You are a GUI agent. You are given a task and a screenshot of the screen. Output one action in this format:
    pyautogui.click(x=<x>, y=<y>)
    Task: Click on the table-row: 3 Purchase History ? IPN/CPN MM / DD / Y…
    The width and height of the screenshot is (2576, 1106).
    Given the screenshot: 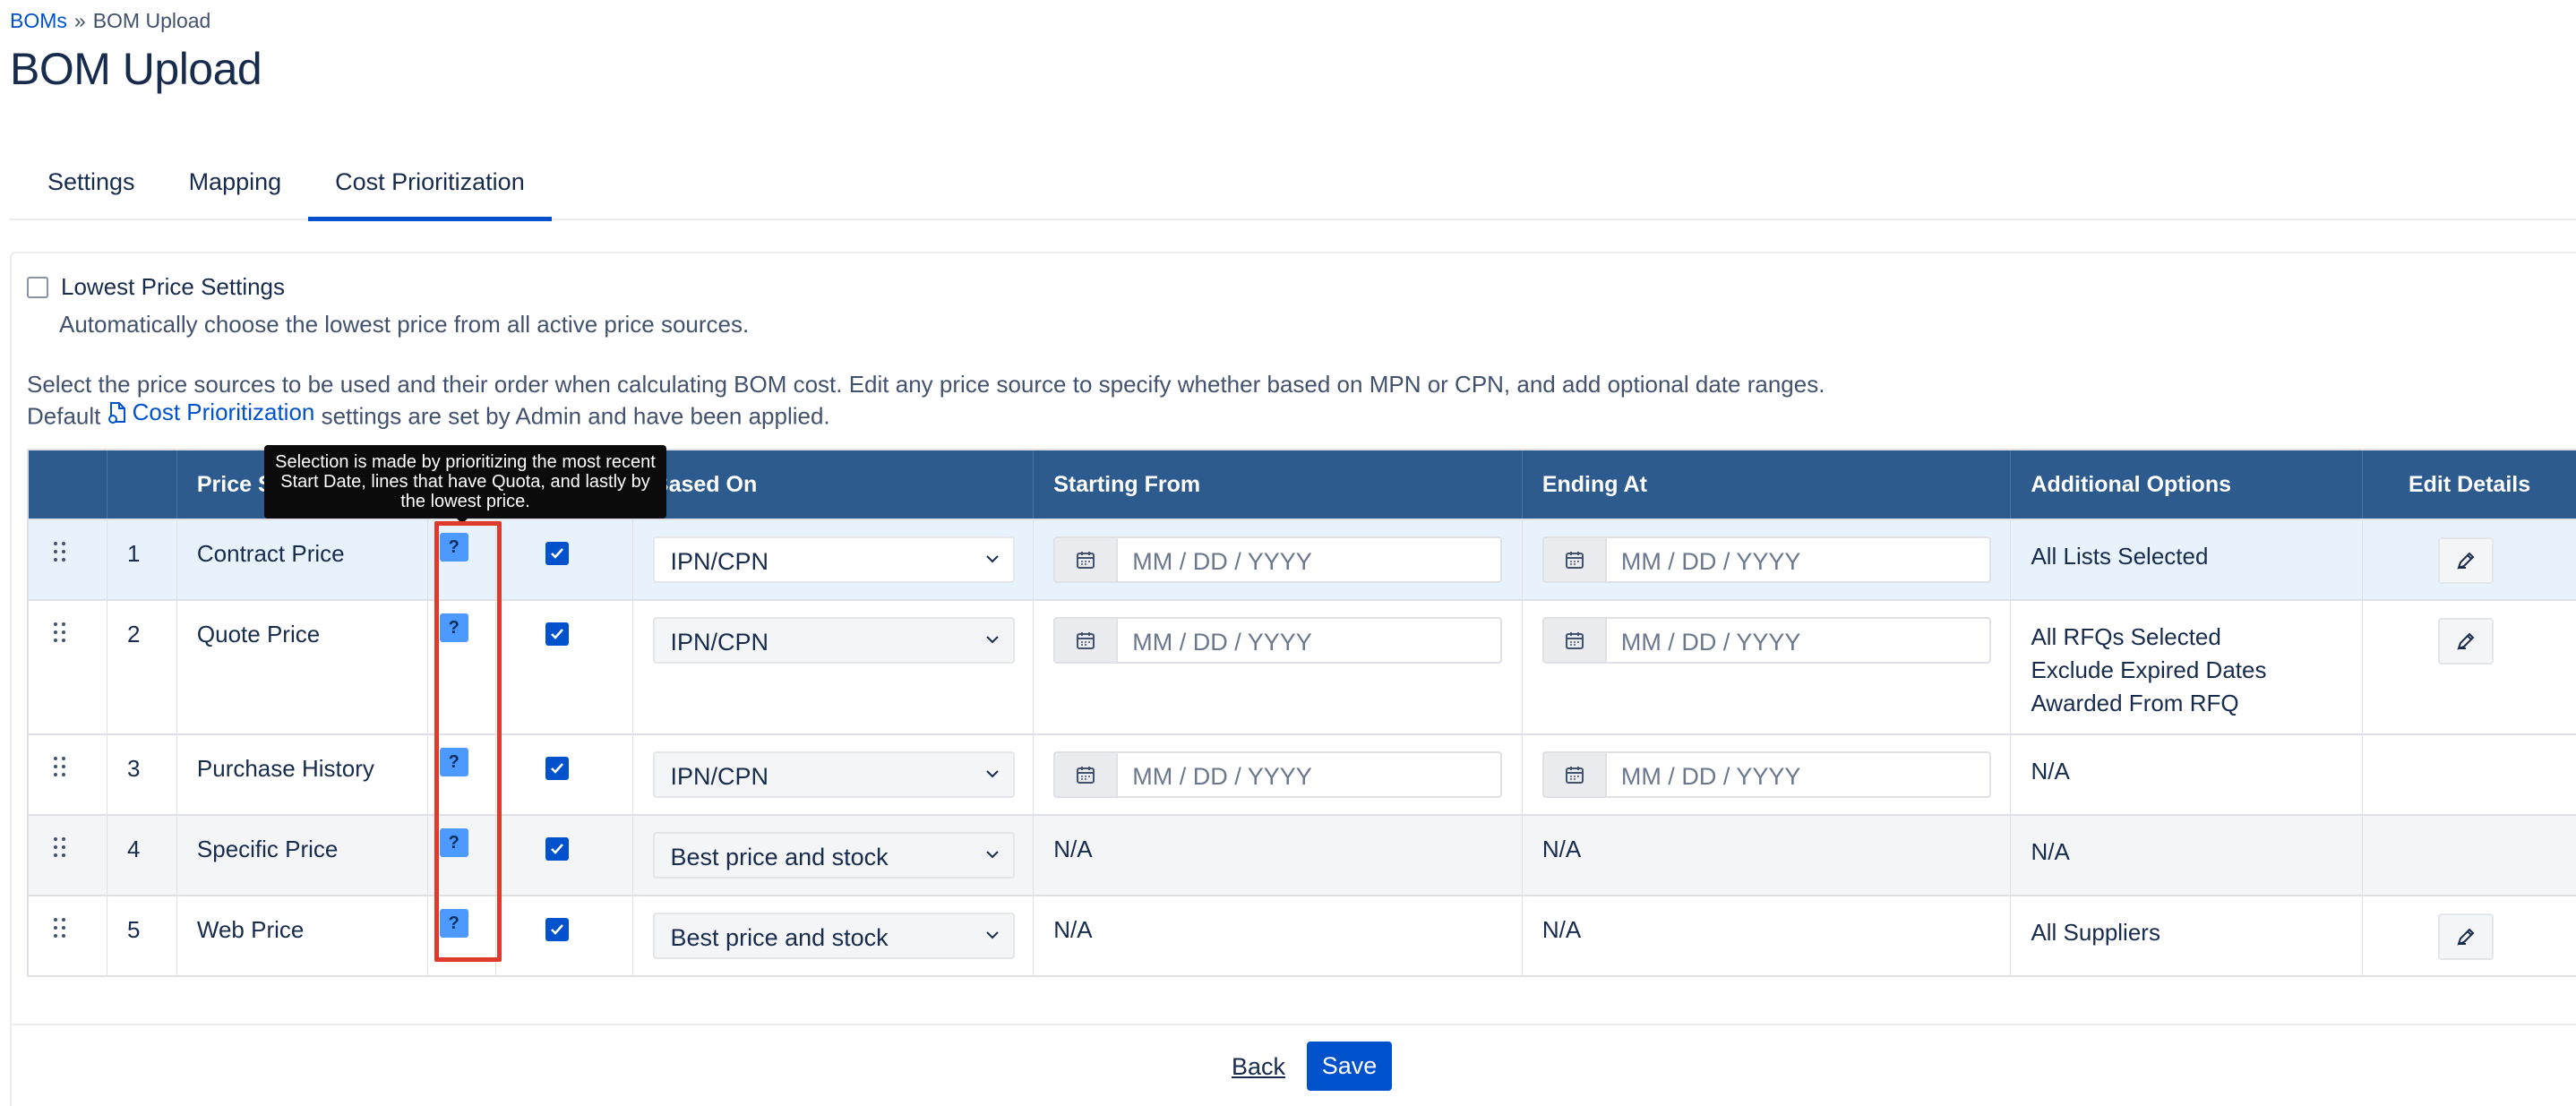 What is the action you would take?
    pyautogui.click(x=1302, y=773)
    